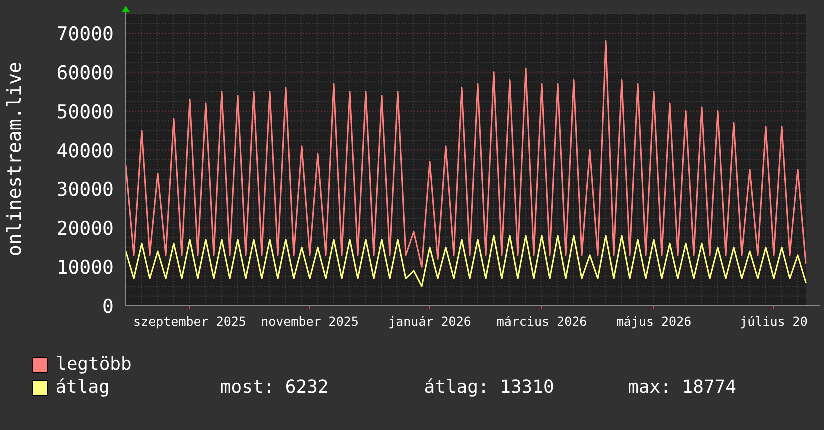 Image resolution: width=824 pixels, height=430 pixels. Describe the element at coordinates (654, 321) in the screenshot. I see `axis-tick-label: május 2026` at that location.